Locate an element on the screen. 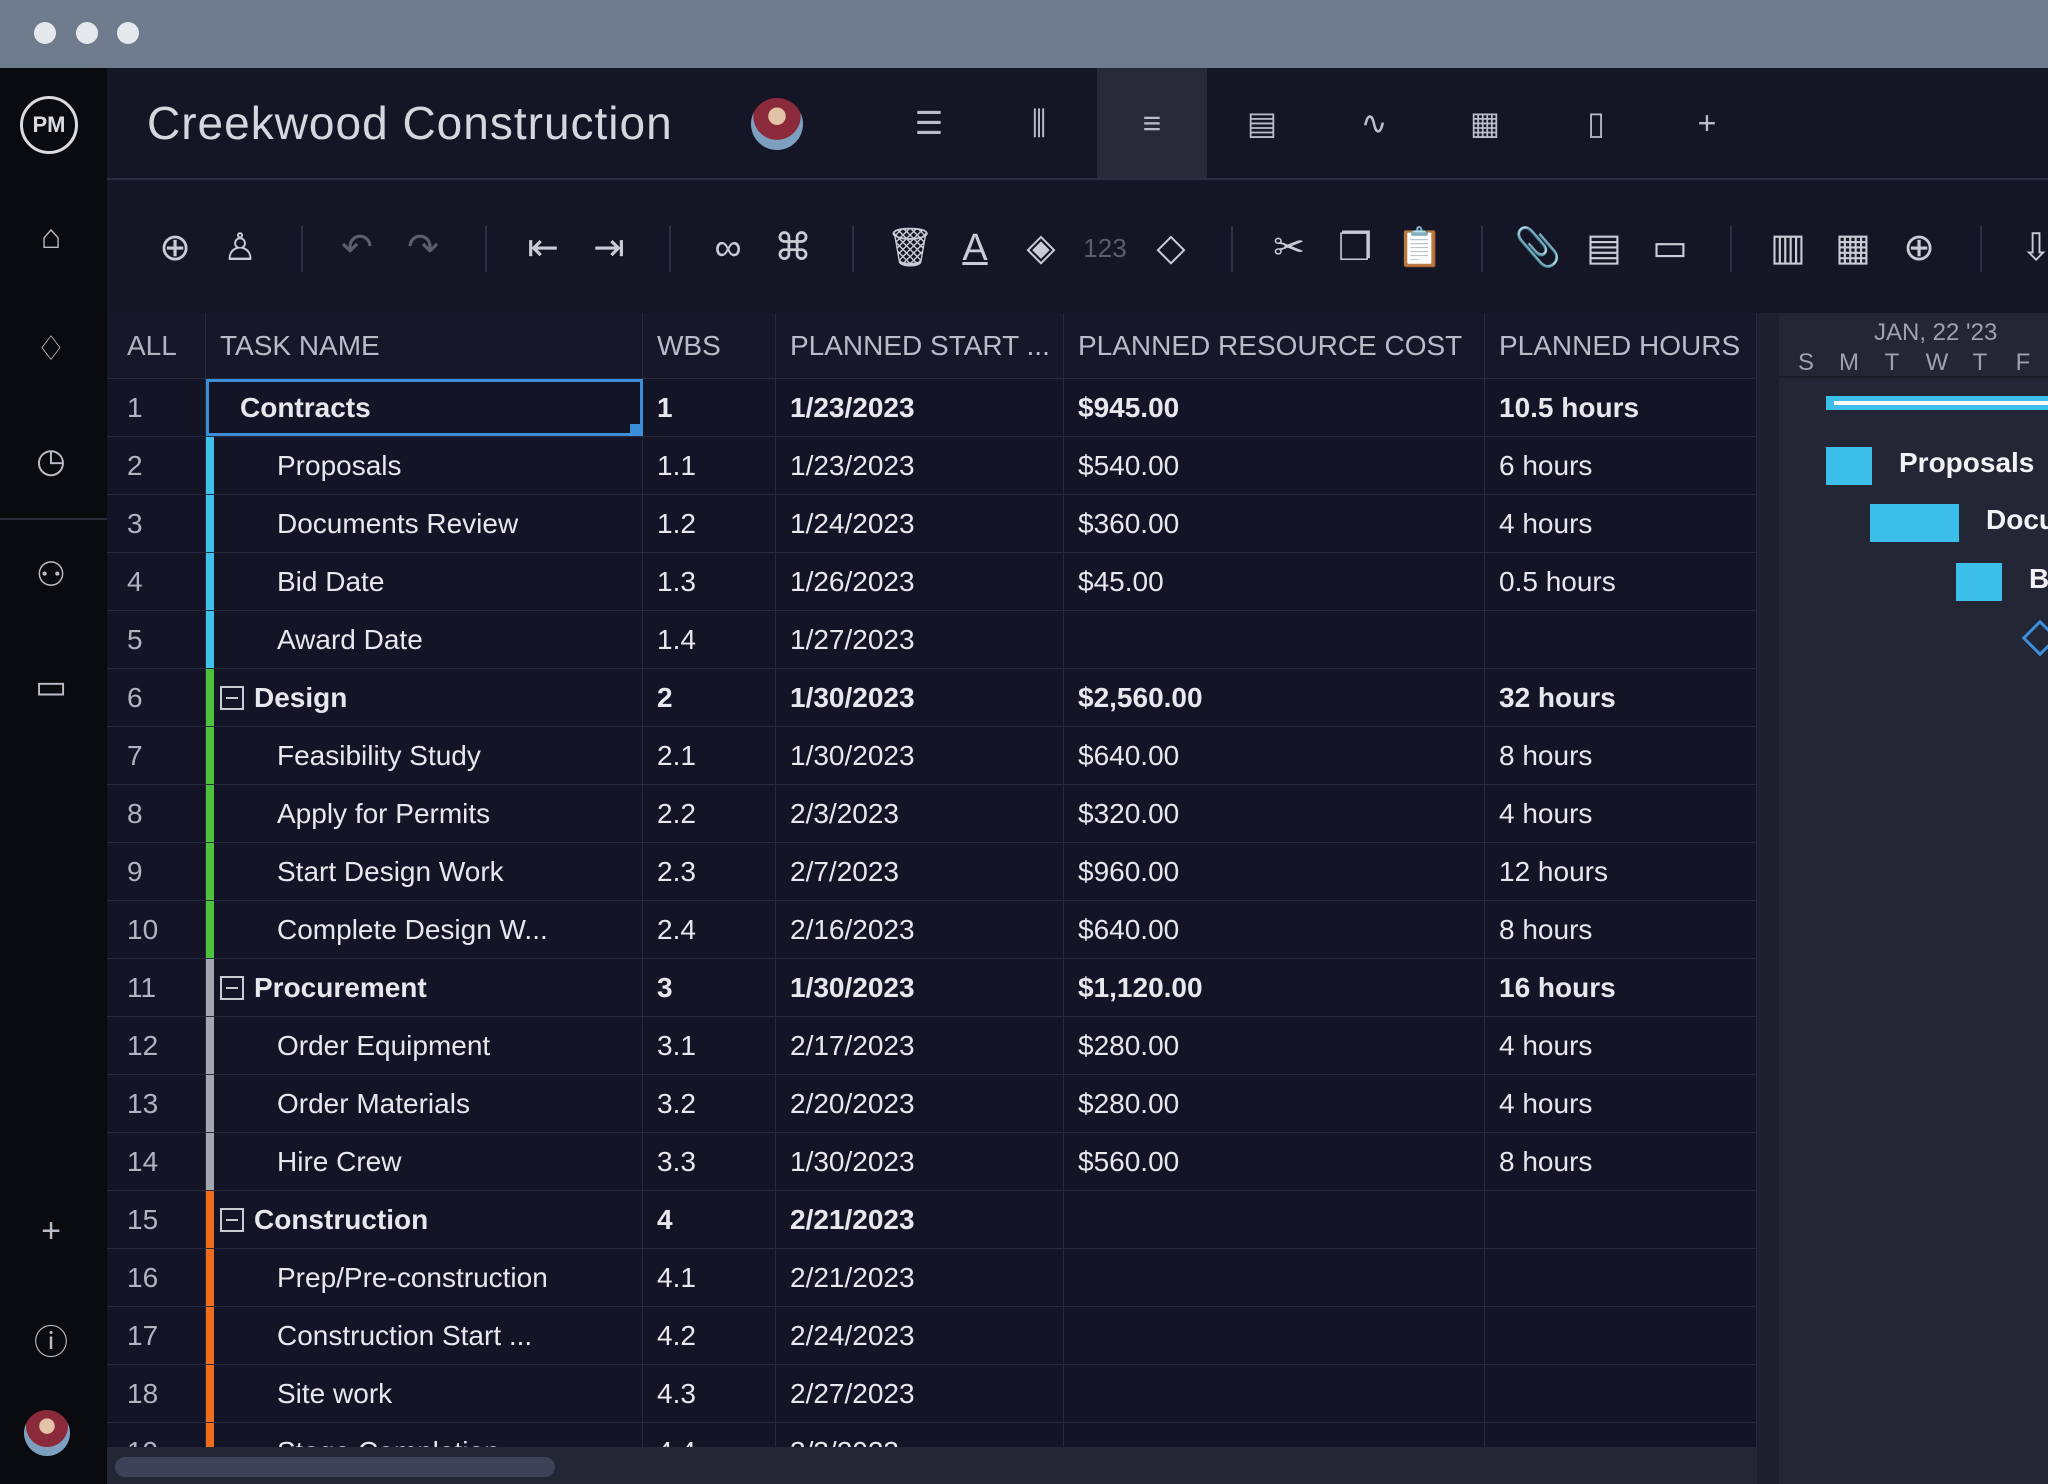  home-icon: ⌂ is located at coordinates (51, 237).